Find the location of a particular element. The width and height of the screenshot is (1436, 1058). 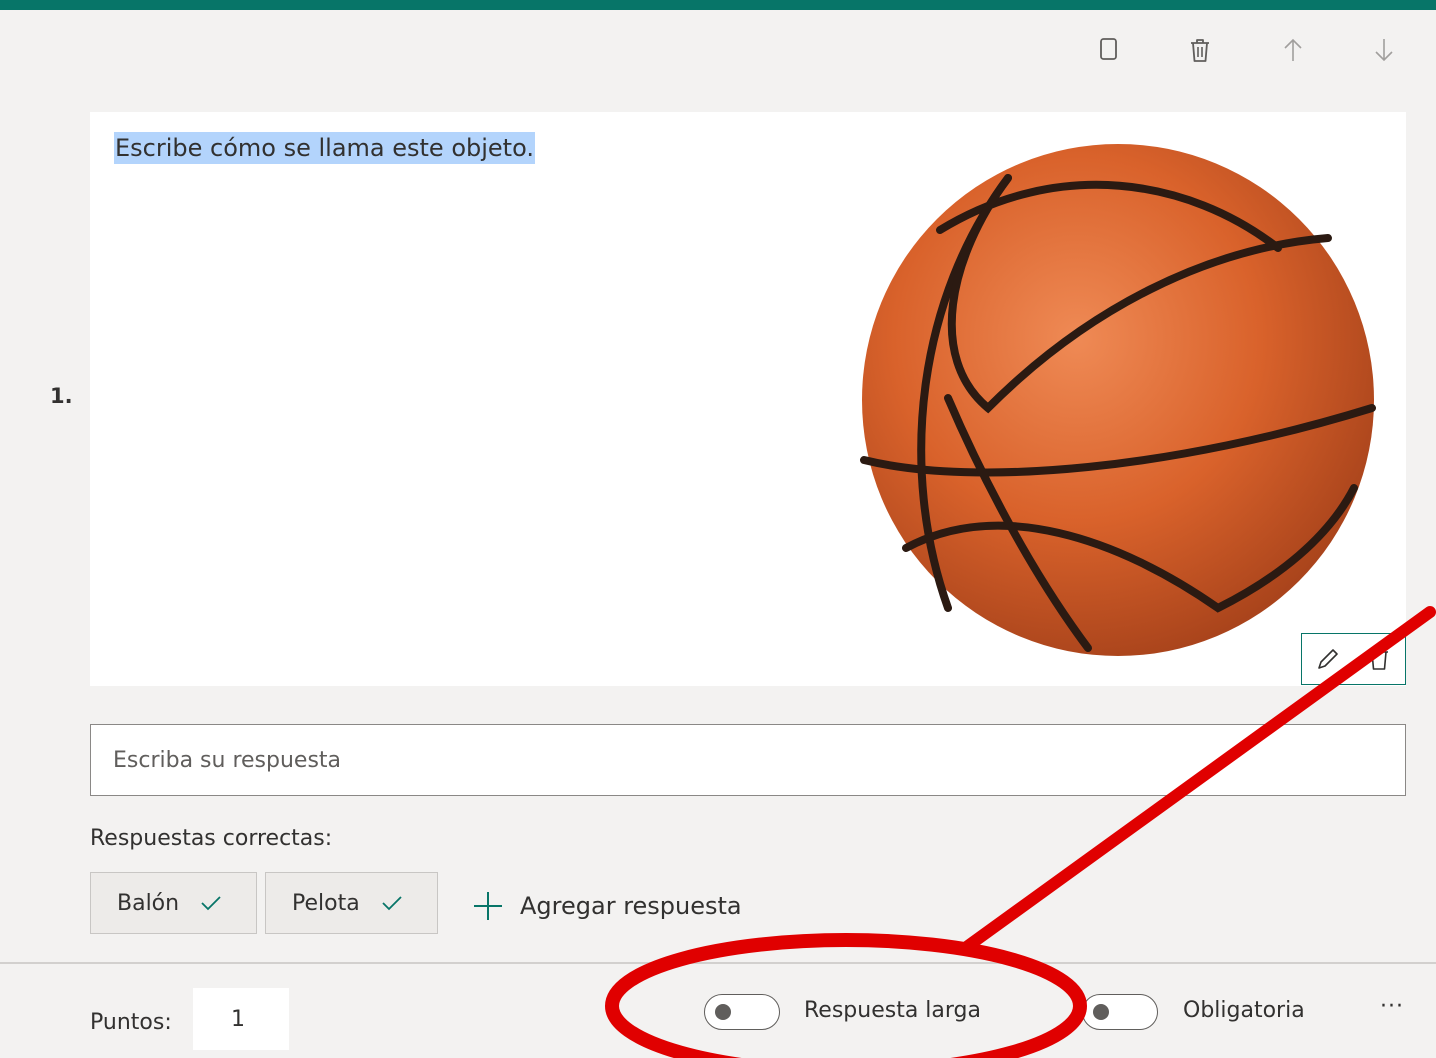

add-answer-button: Agregar respuesta is located at coordinates (606, 906).